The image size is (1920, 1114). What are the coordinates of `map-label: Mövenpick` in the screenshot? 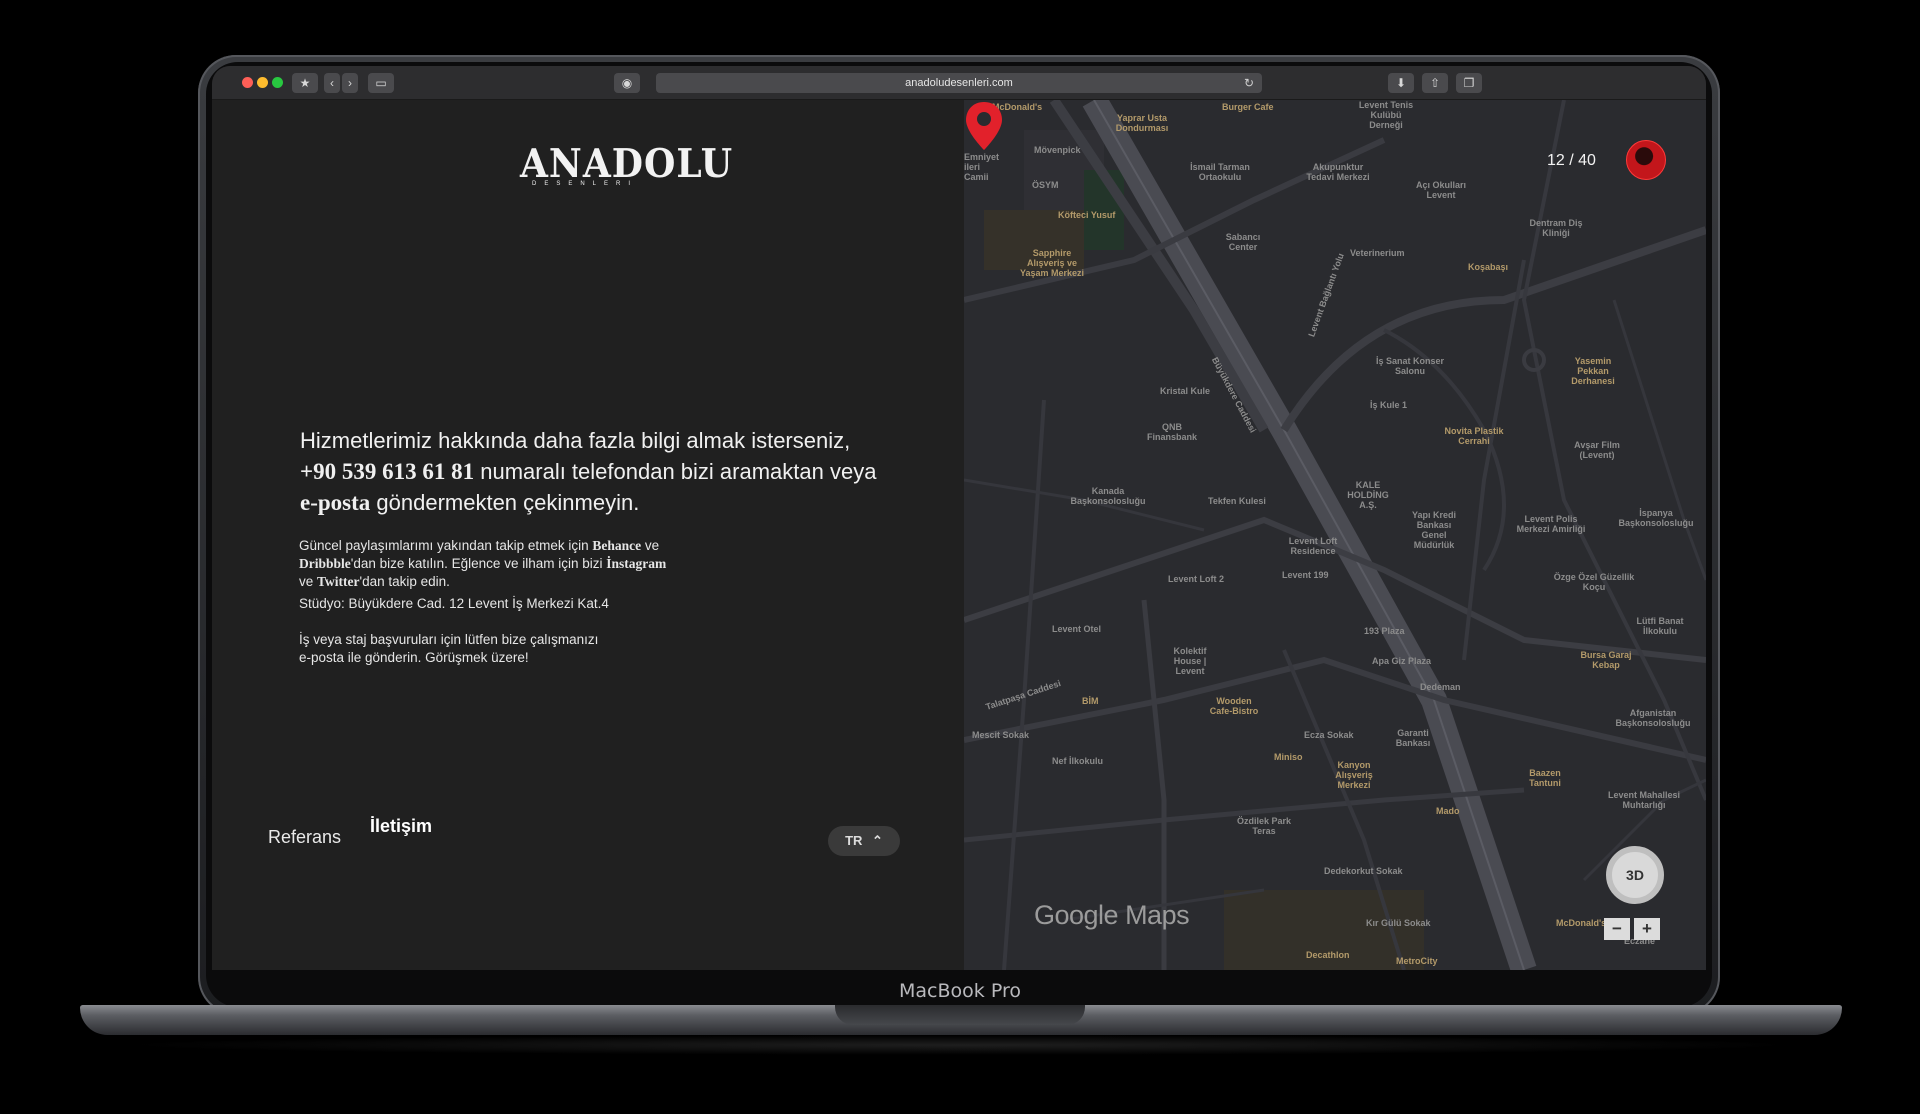 It's located at (1057, 150).